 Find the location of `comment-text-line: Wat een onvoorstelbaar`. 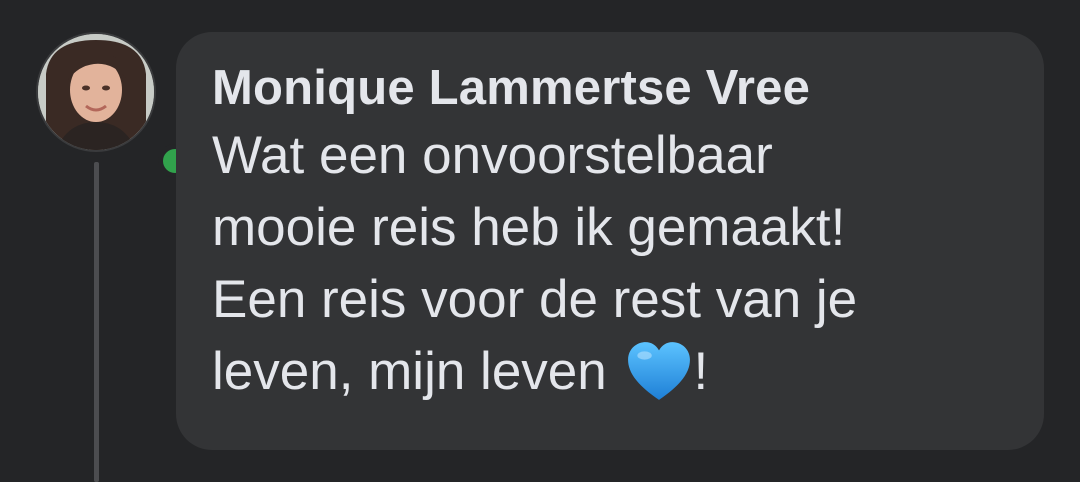

comment-text-line: Wat een onvoorstelbaar is located at coordinates (492, 155).